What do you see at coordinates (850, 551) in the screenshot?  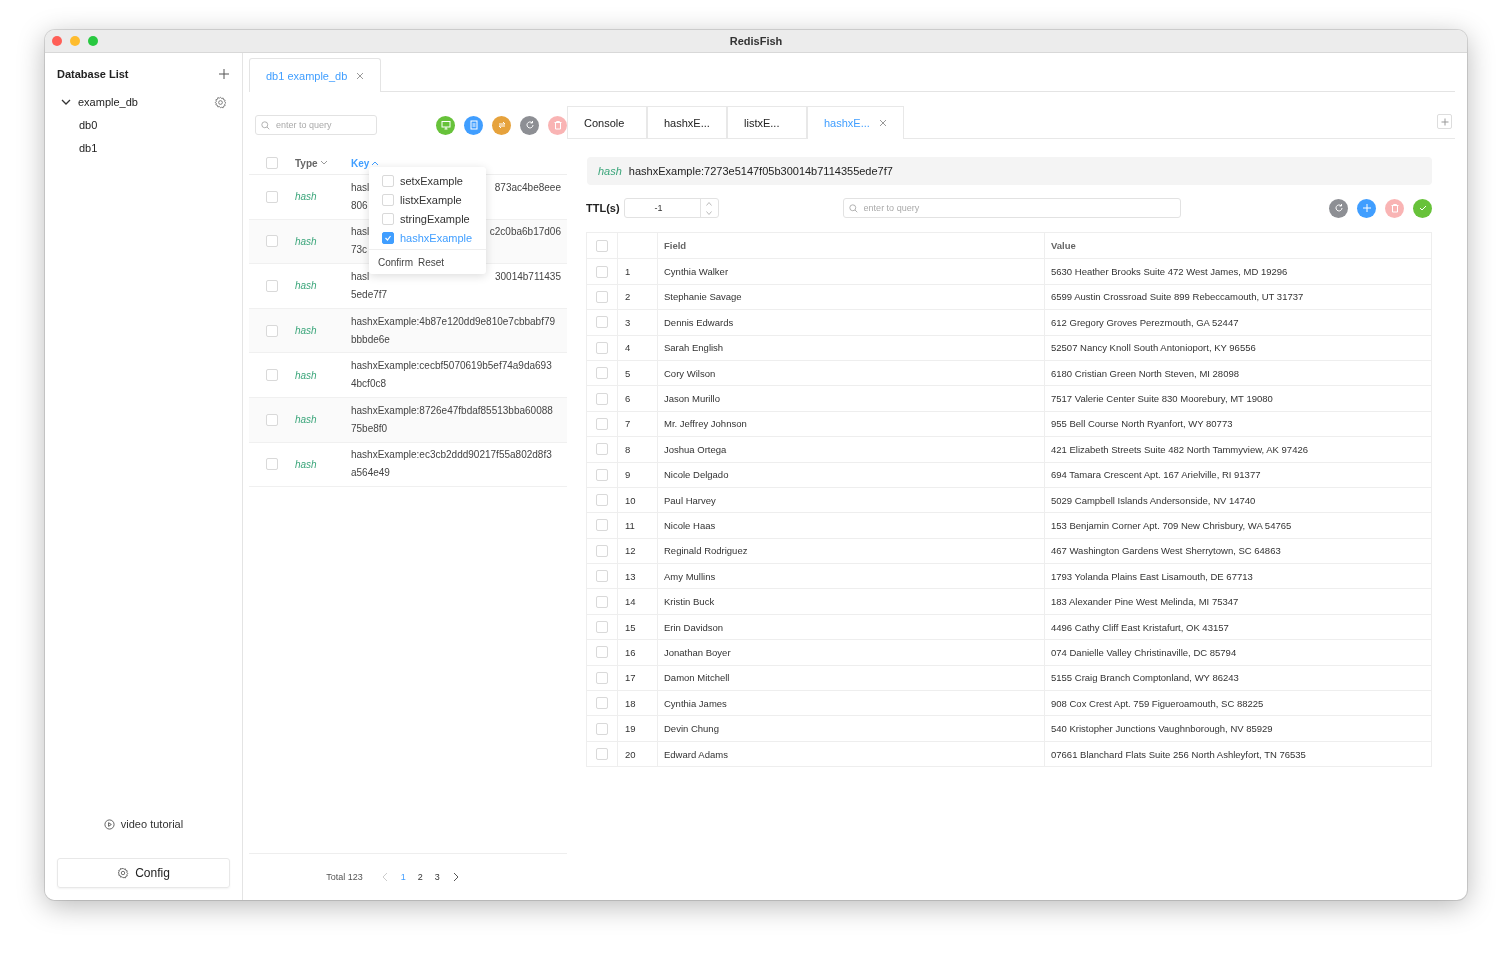 I see `table-cell: Reginald Rodriguez` at bounding box center [850, 551].